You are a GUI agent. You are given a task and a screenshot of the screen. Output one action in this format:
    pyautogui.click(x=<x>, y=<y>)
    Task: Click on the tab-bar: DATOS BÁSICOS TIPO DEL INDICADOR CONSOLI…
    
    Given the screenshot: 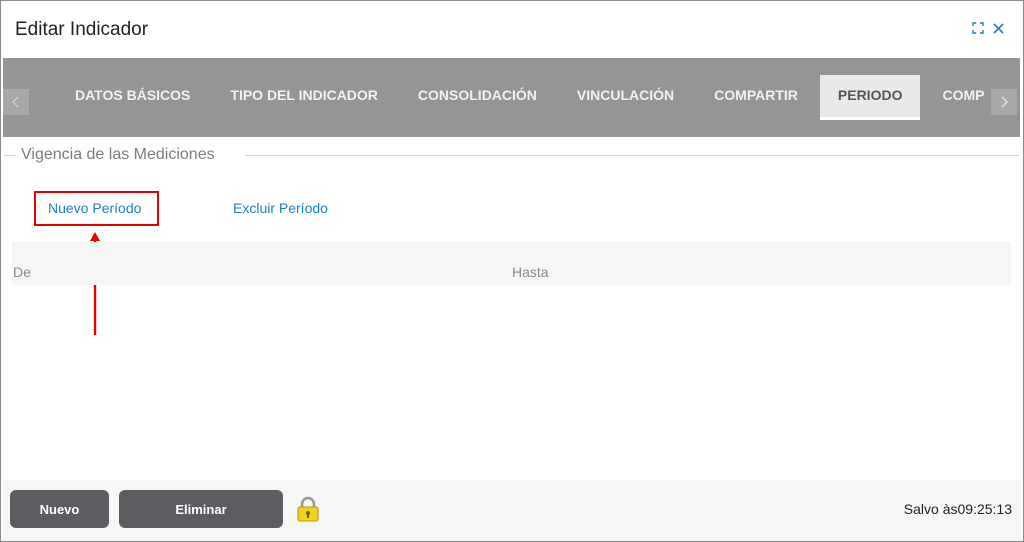 What is the action you would take?
    pyautogui.click(x=511, y=97)
    